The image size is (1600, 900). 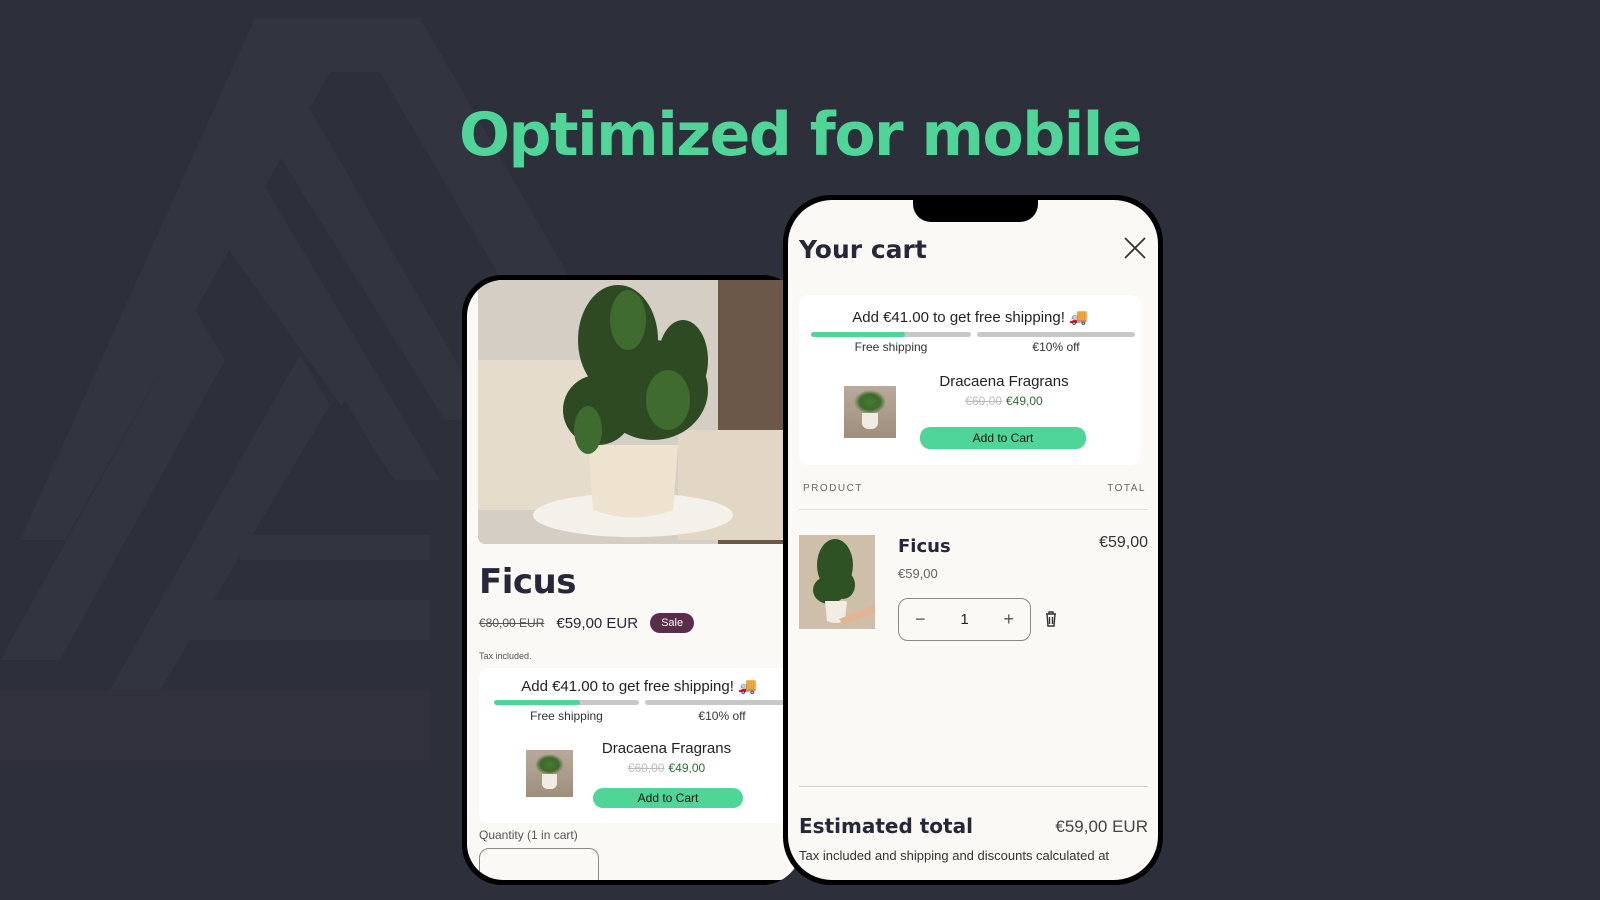 I want to click on quantity-label: Quantity (1 in cart), so click(x=528, y=835).